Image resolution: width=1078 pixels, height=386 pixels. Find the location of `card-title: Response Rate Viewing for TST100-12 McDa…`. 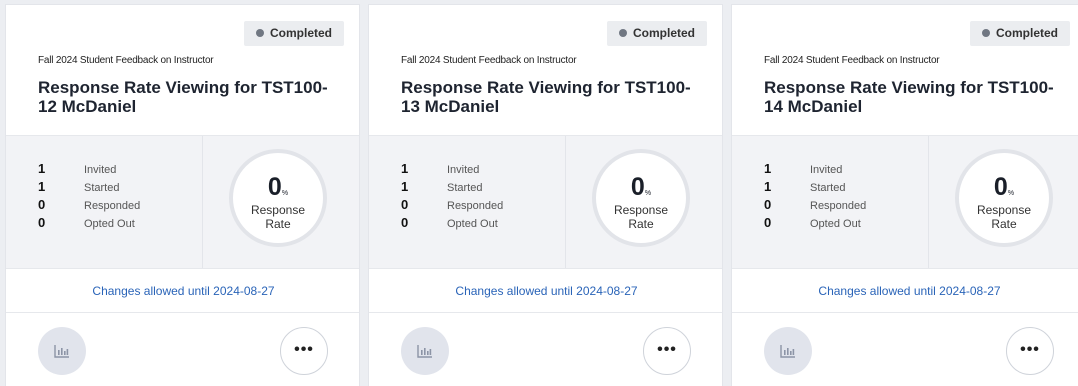

card-title: Response Rate Viewing for TST100-12 McDa… is located at coordinates (188, 97).